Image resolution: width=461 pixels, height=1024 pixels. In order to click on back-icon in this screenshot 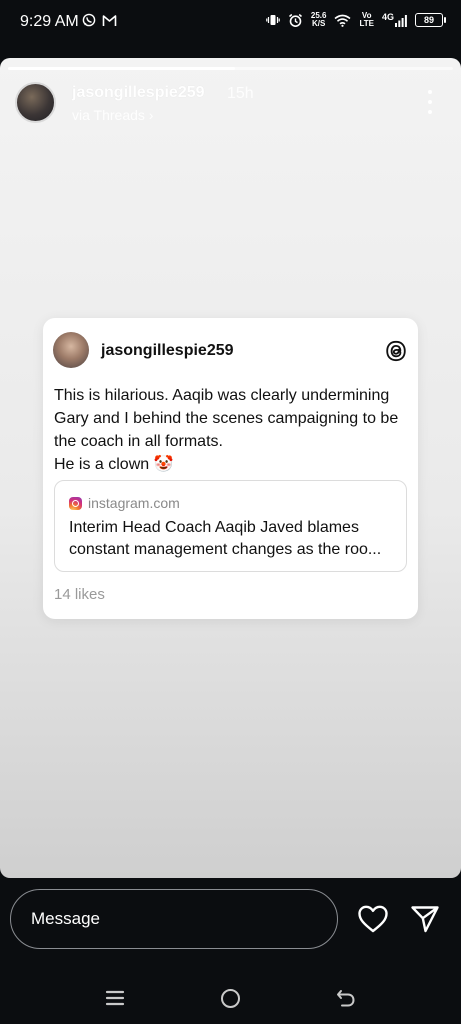, I will do `click(346, 998)`.